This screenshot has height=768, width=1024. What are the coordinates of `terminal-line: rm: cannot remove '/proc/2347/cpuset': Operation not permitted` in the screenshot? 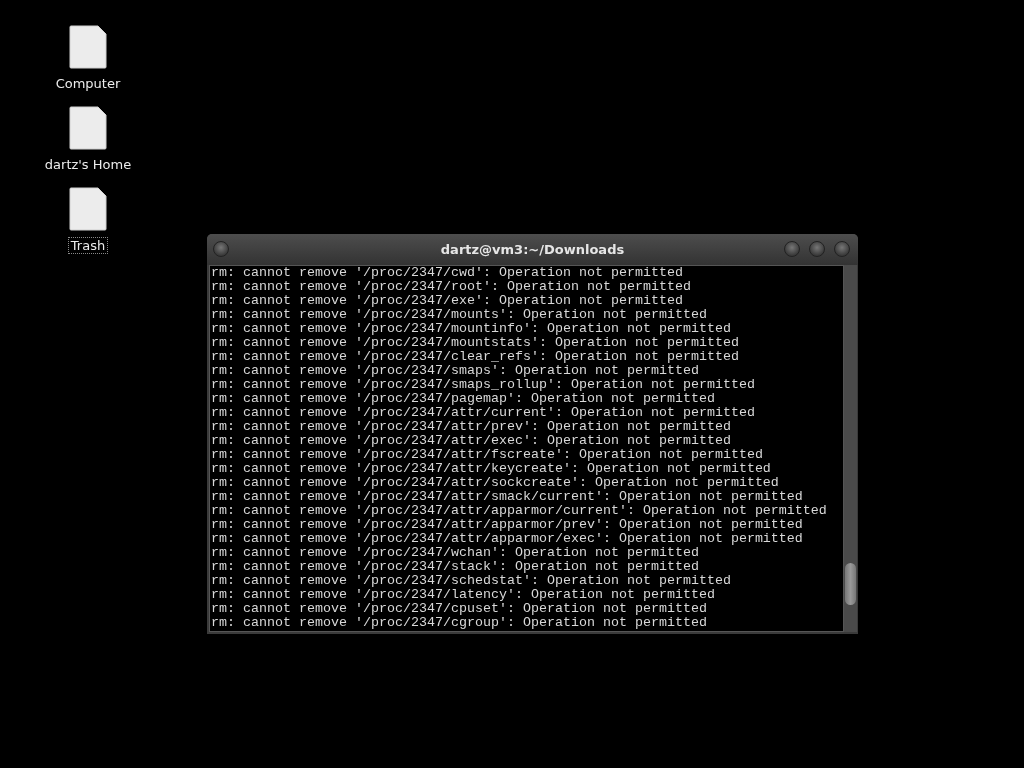 It's located at (459, 609).